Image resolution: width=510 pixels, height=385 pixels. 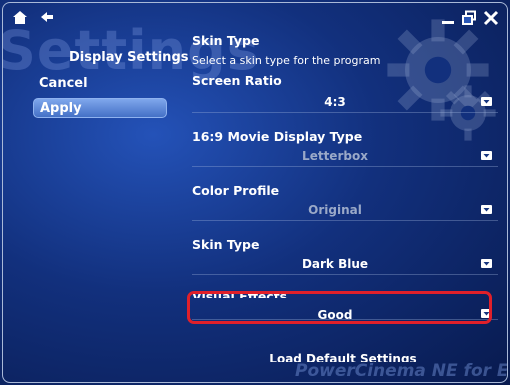 I want to click on screen-ratio-select: 4:3, so click(x=345, y=102).